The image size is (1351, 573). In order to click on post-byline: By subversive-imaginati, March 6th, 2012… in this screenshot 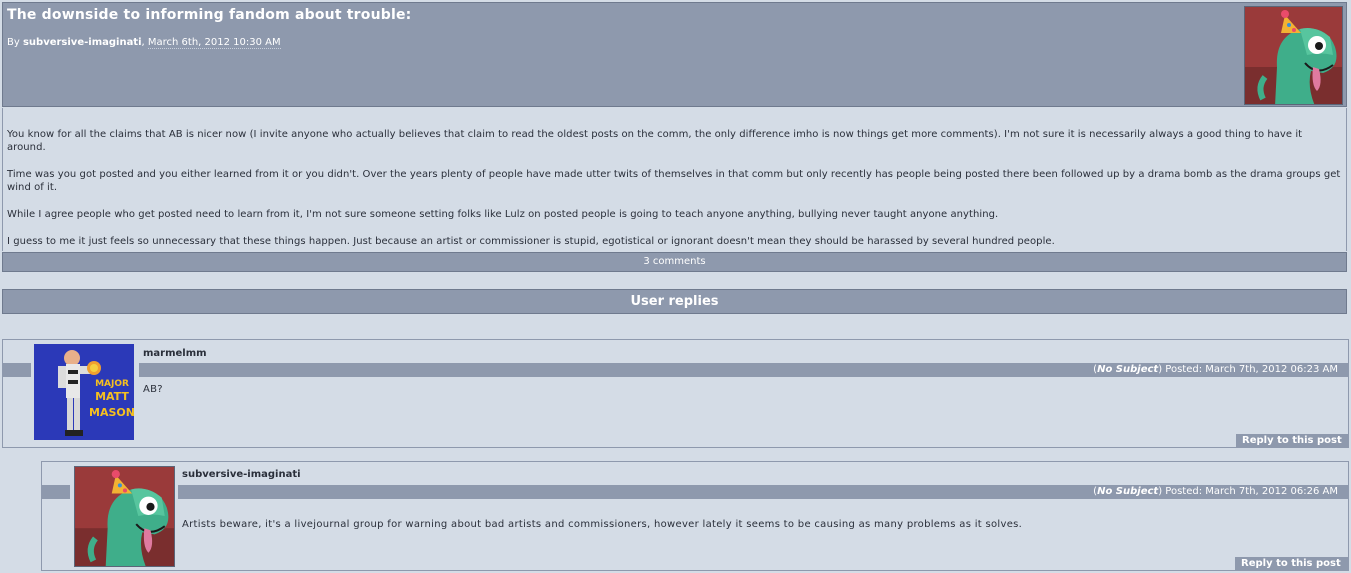, I will do `click(144, 43)`.